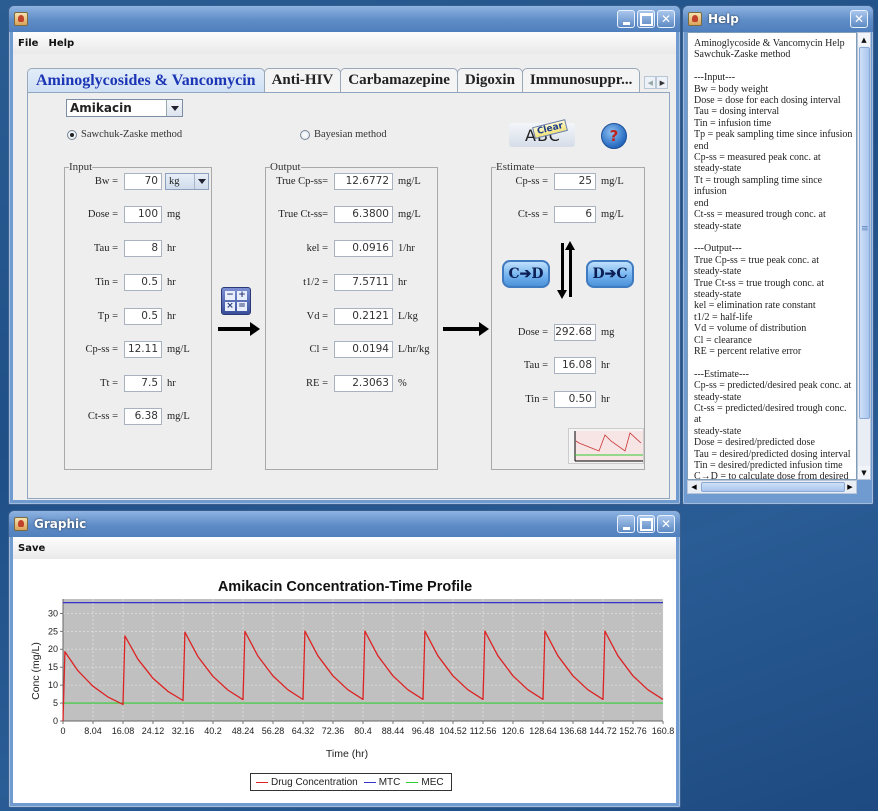  I want to click on scroll-down-icon: ▼, so click(864, 472).